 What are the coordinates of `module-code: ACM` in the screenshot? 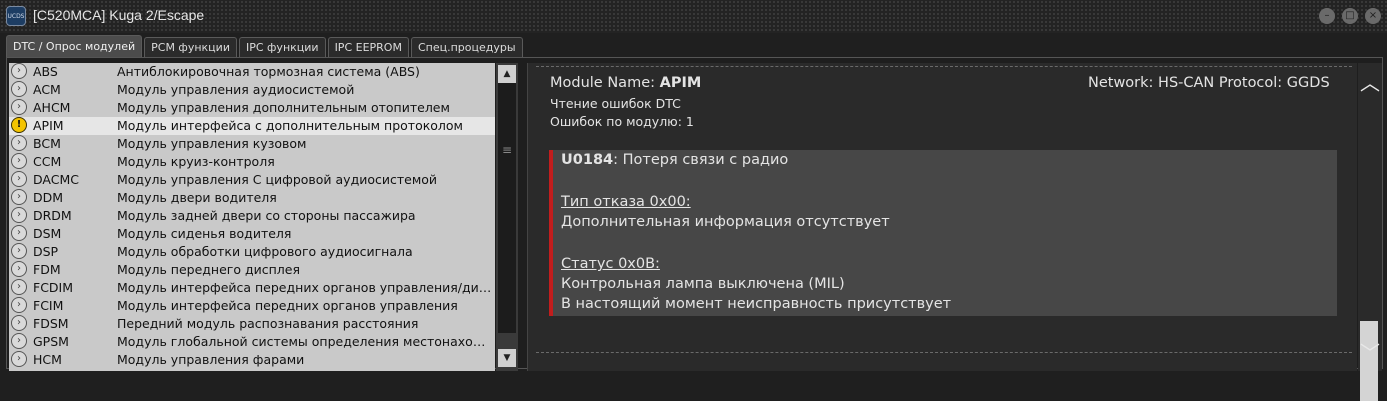 It's located at (47, 89).